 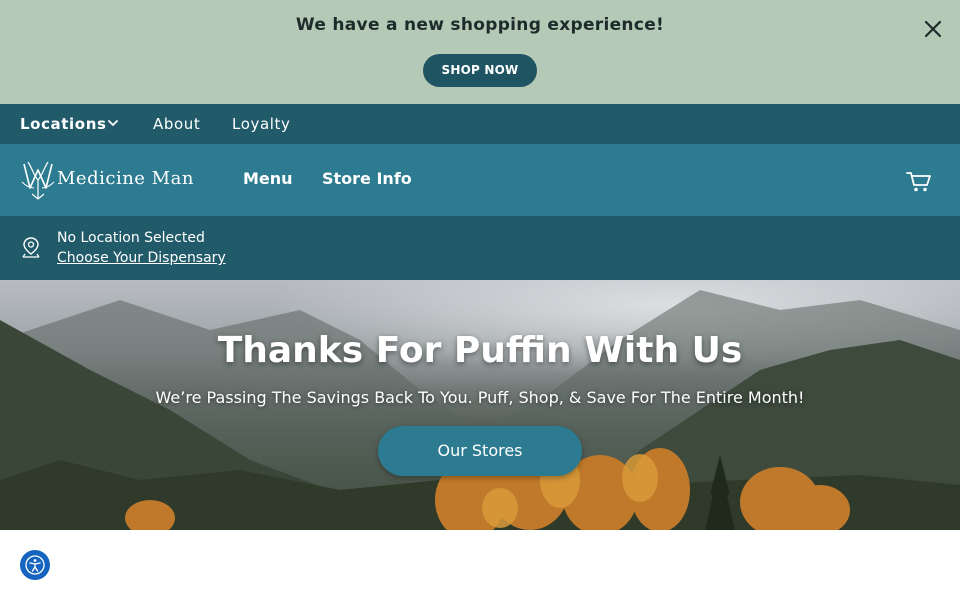 What do you see at coordinates (480, 350) in the screenshot?
I see `hero-title: Thanks For Puffin With Us` at bounding box center [480, 350].